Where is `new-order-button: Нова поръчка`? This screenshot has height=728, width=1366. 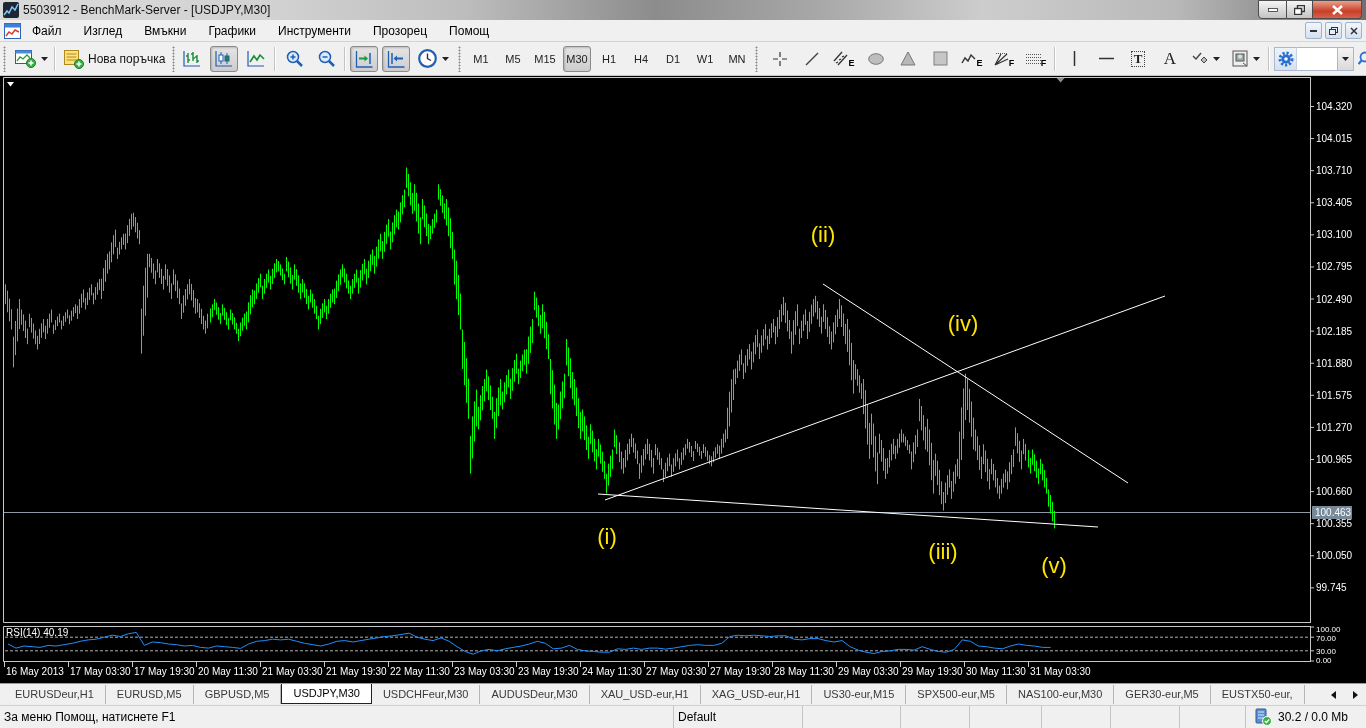
new-order-button: Нова поръчка is located at coordinates (114, 58).